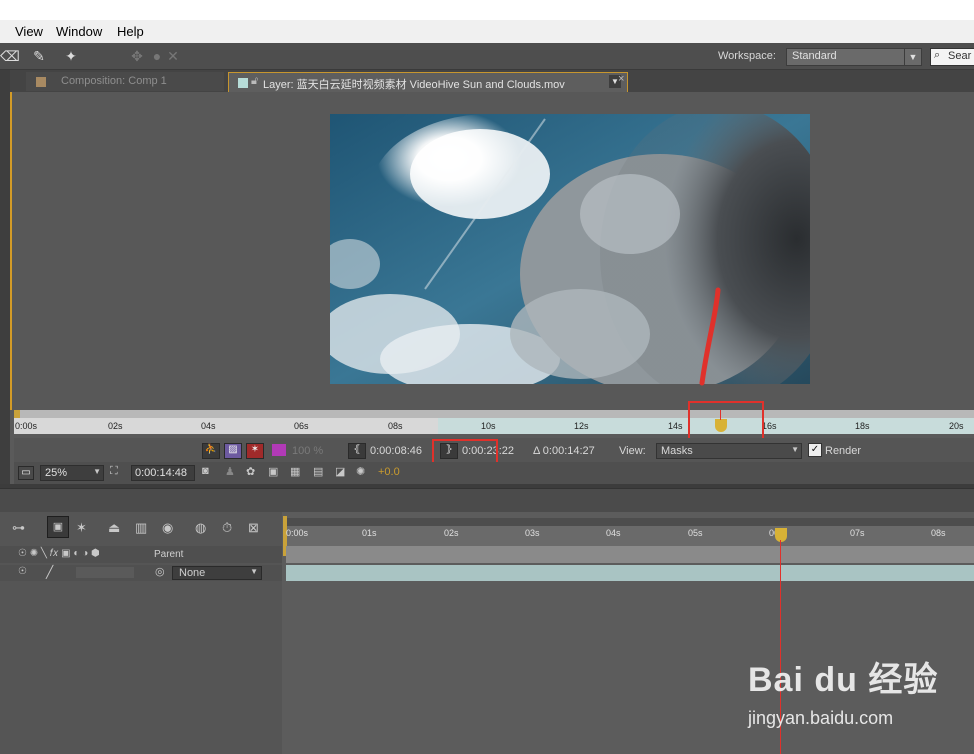 The image size is (974, 754). What do you see at coordinates (695, 533) in the screenshot?
I see `timeline-tick: 05s` at bounding box center [695, 533].